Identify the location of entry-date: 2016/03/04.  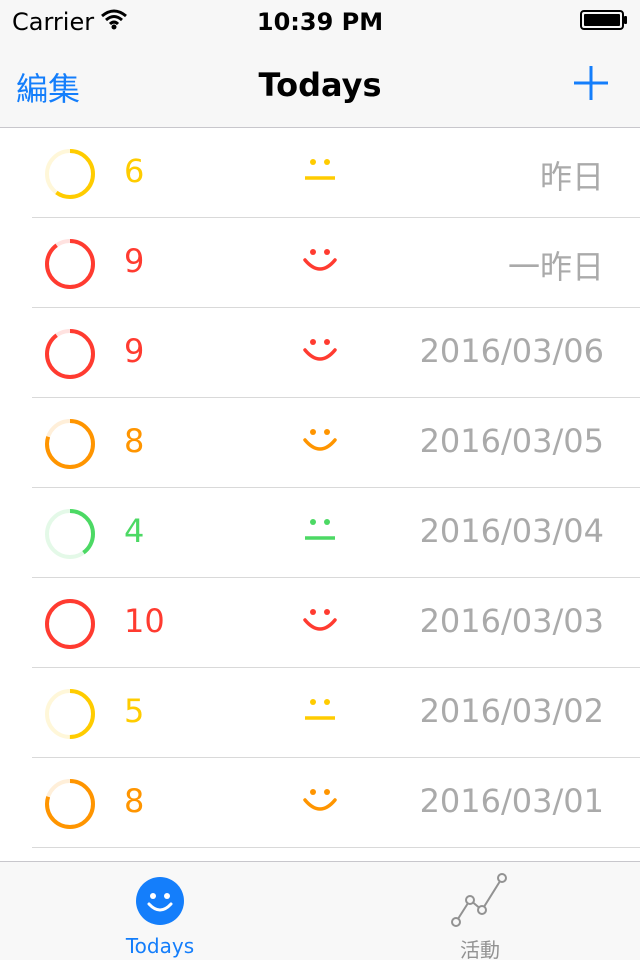
(511, 531).